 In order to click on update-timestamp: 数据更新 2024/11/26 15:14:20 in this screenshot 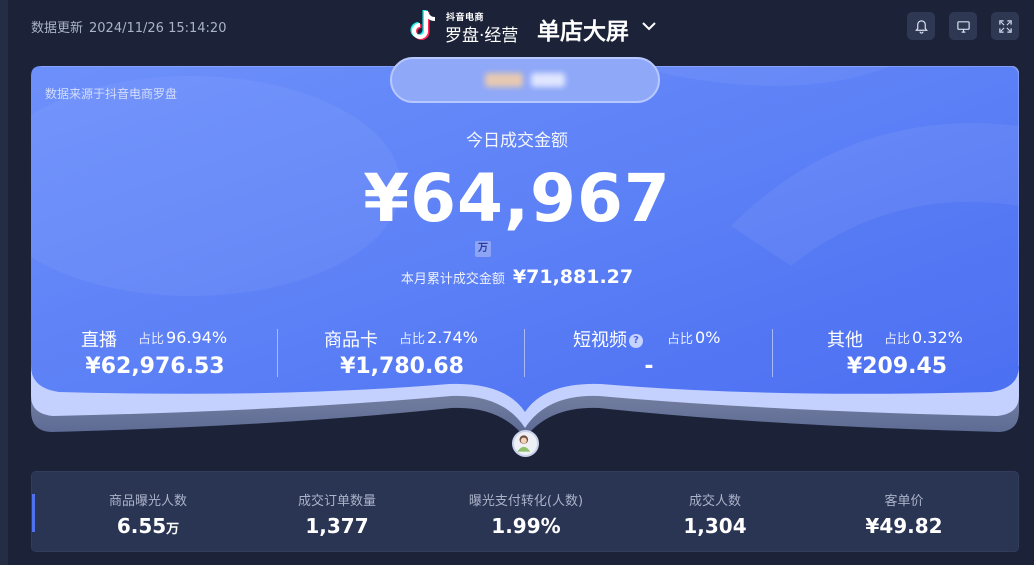, I will do `click(131, 26)`.